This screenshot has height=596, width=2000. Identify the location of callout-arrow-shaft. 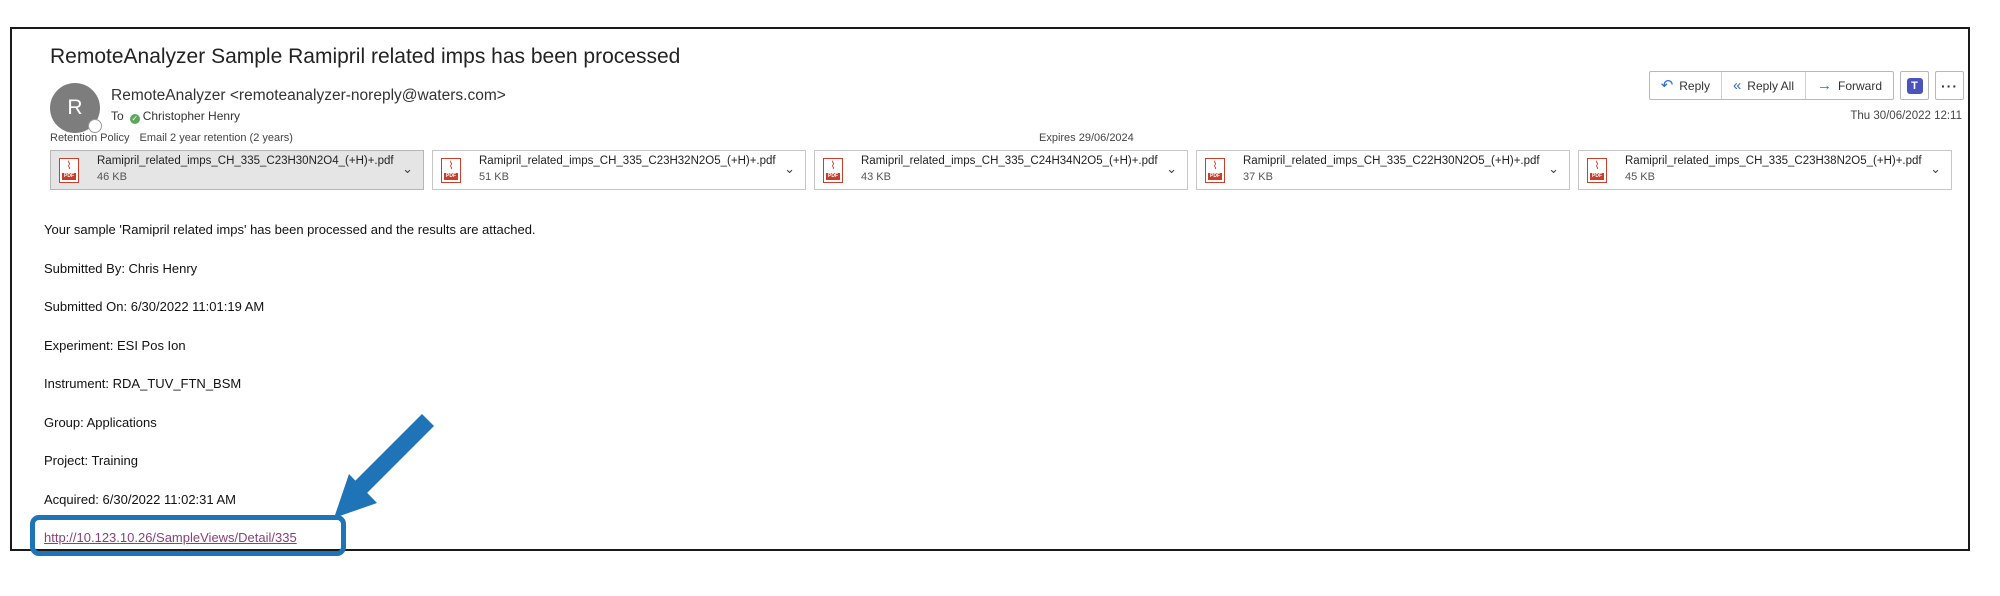
(394, 453).